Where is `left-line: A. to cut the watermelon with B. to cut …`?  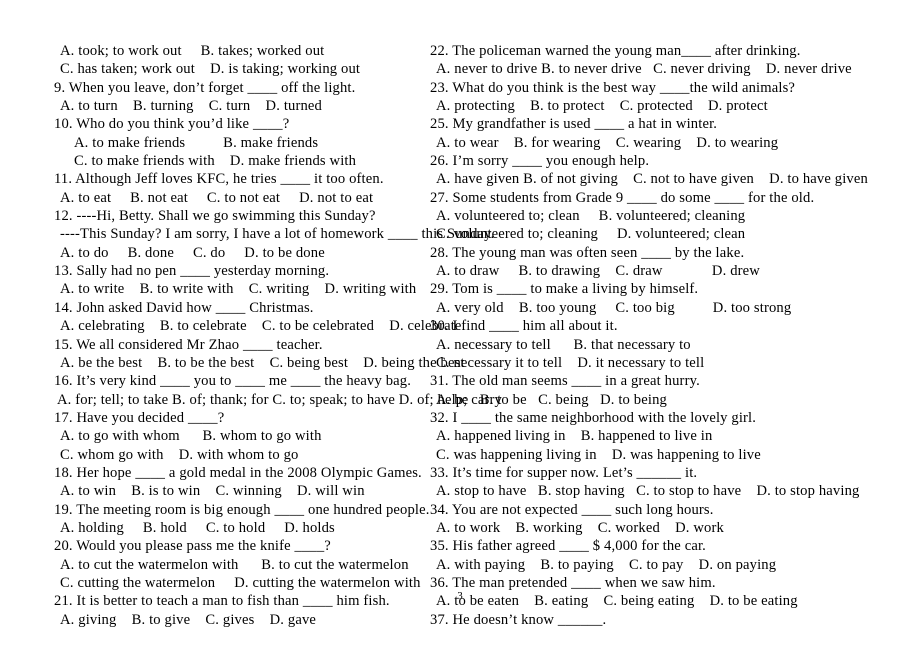
left-line: A. to cut the watermelon with B. to cut … is located at coordinates (234, 564).